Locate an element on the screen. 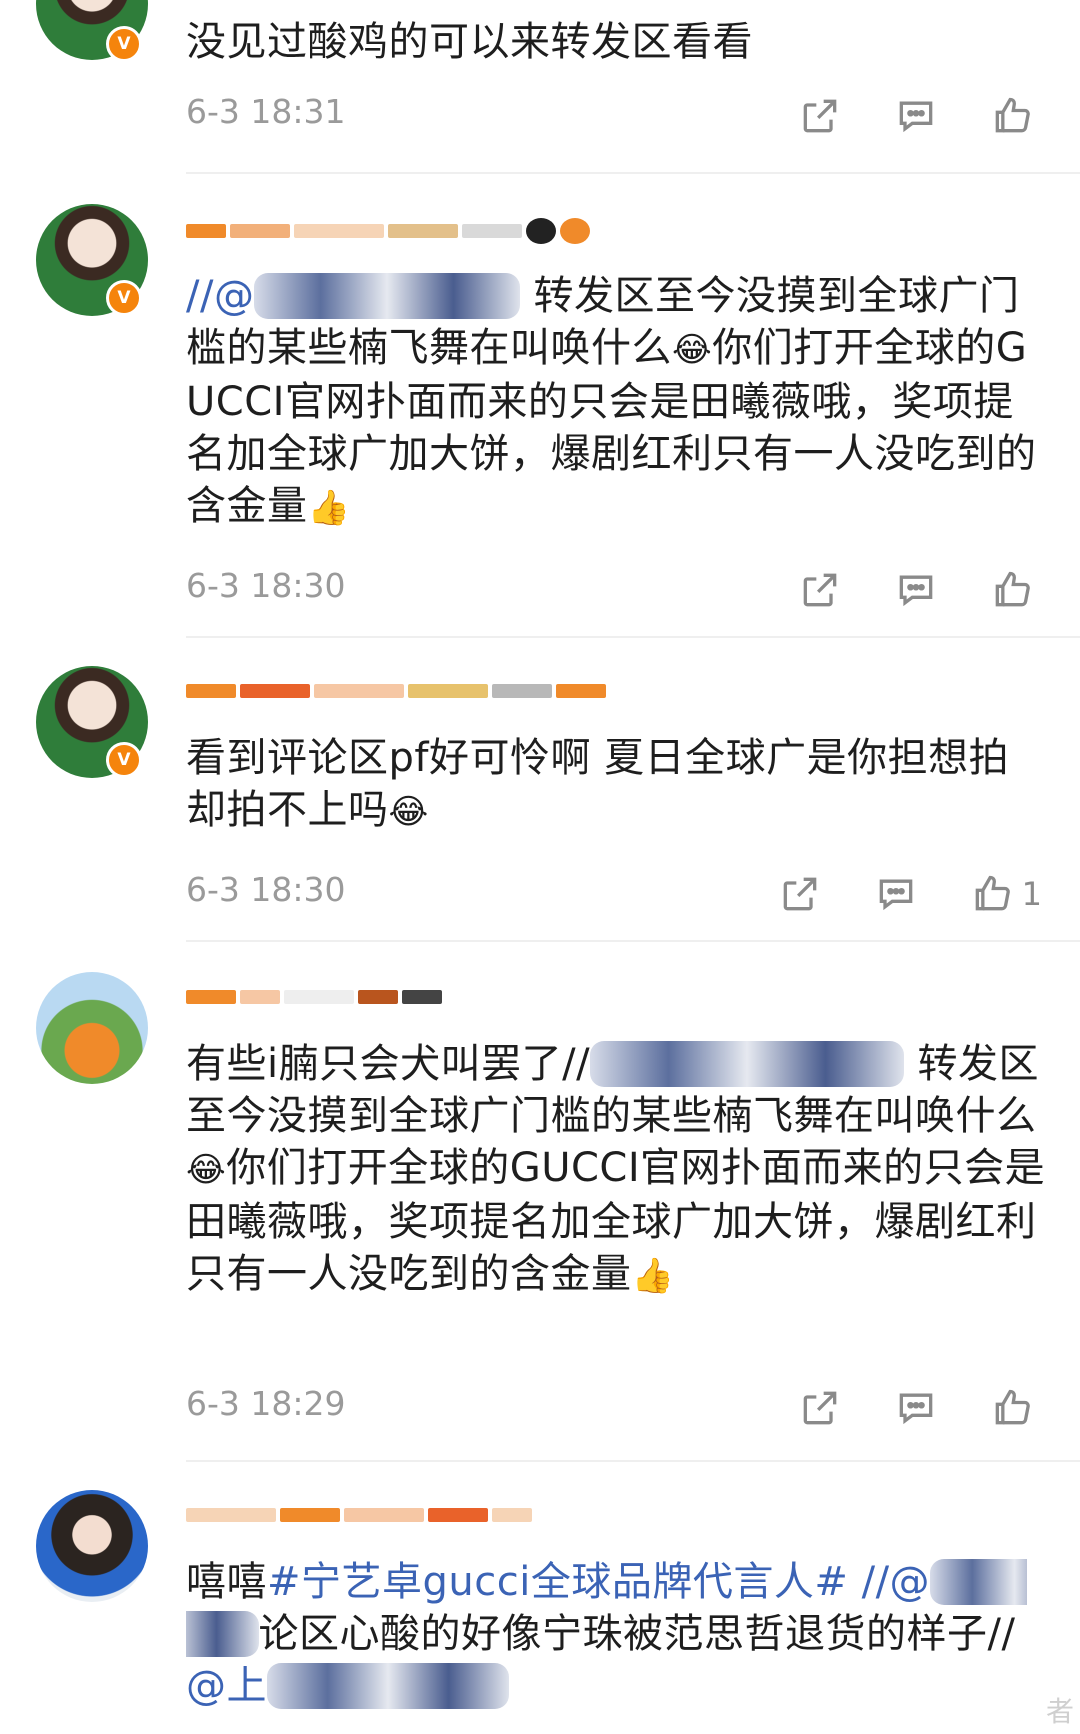 The image size is (1080, 1734). topic-link: #宁艺卓gucci全球品牌代言人# is located at coordinates (557, 1582).